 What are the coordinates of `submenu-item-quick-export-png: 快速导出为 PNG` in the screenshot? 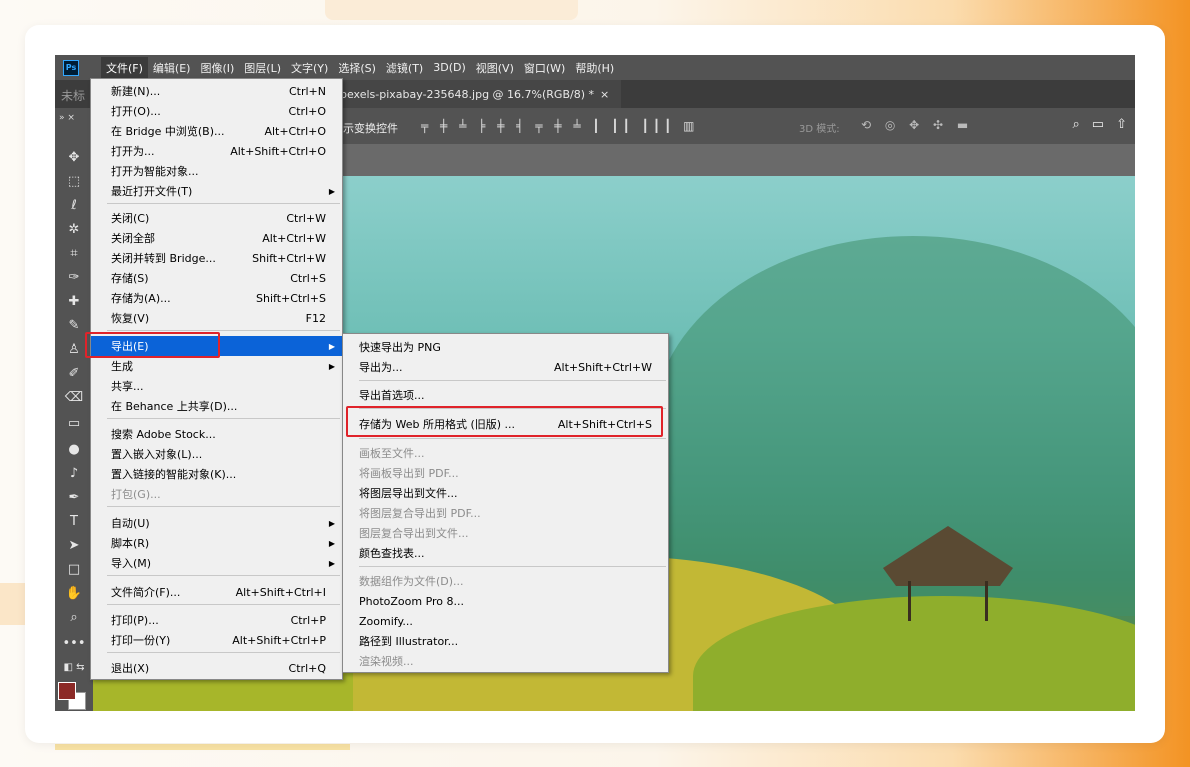 It's located at (505, 347).